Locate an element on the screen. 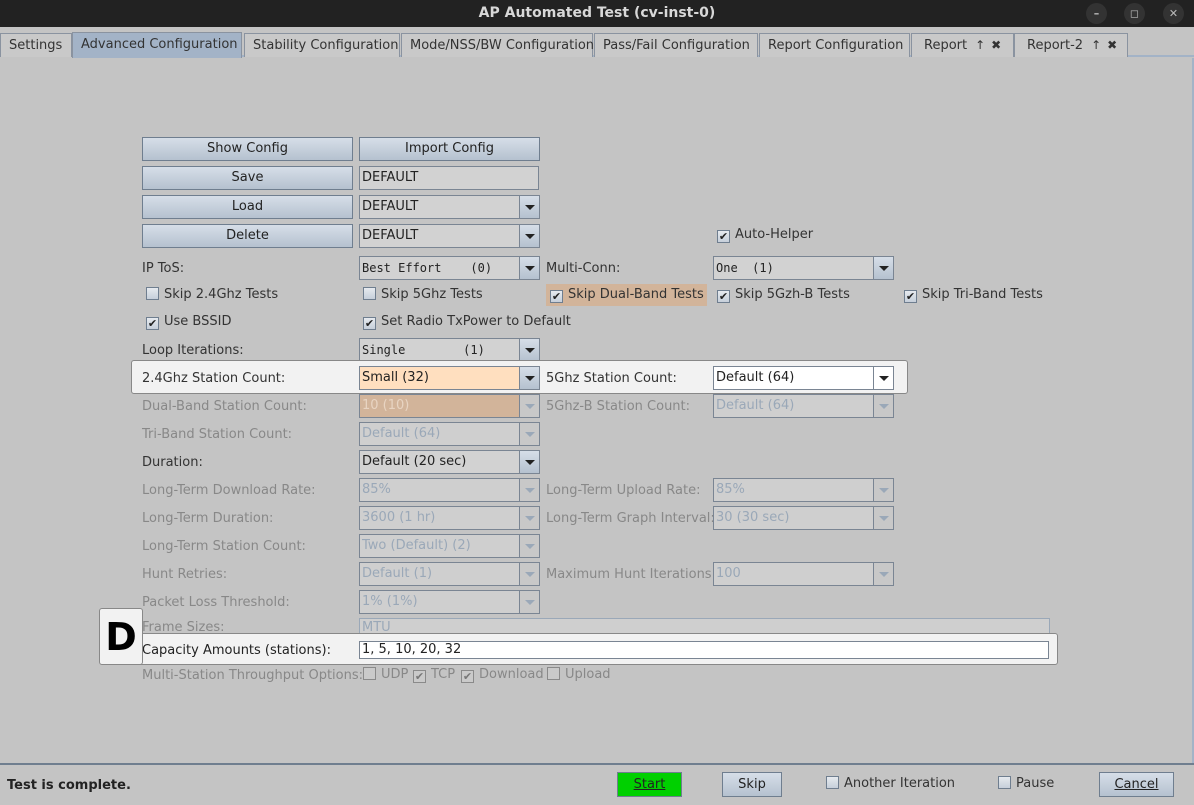 This screenshot has height=805, width=1194. tab-label: Report Configuration is located at coordinates (836, 45).